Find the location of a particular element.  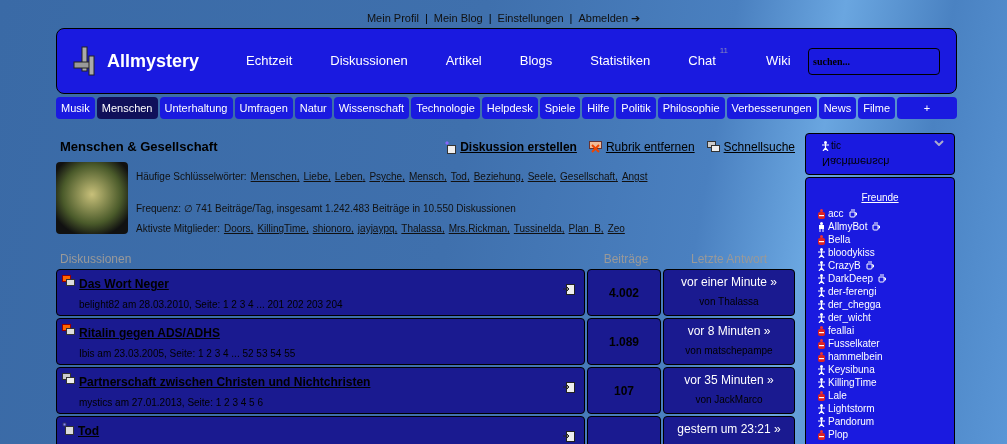

member-link: jayjaypq, is located at coordinates (377, 228).